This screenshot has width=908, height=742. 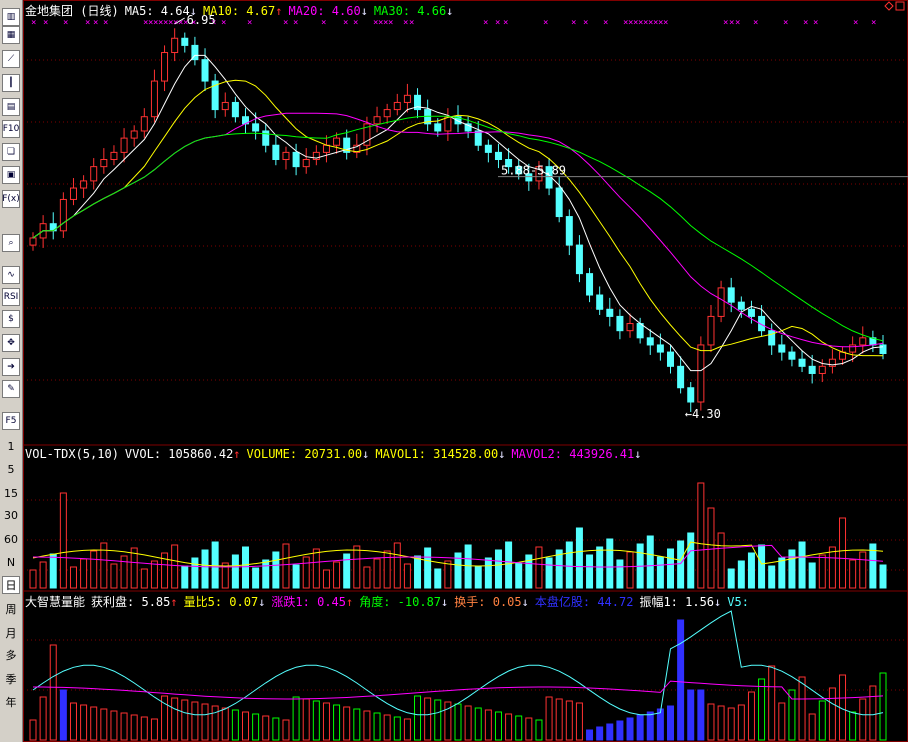 I want to click on v5-line, so click(x=458, y=663).